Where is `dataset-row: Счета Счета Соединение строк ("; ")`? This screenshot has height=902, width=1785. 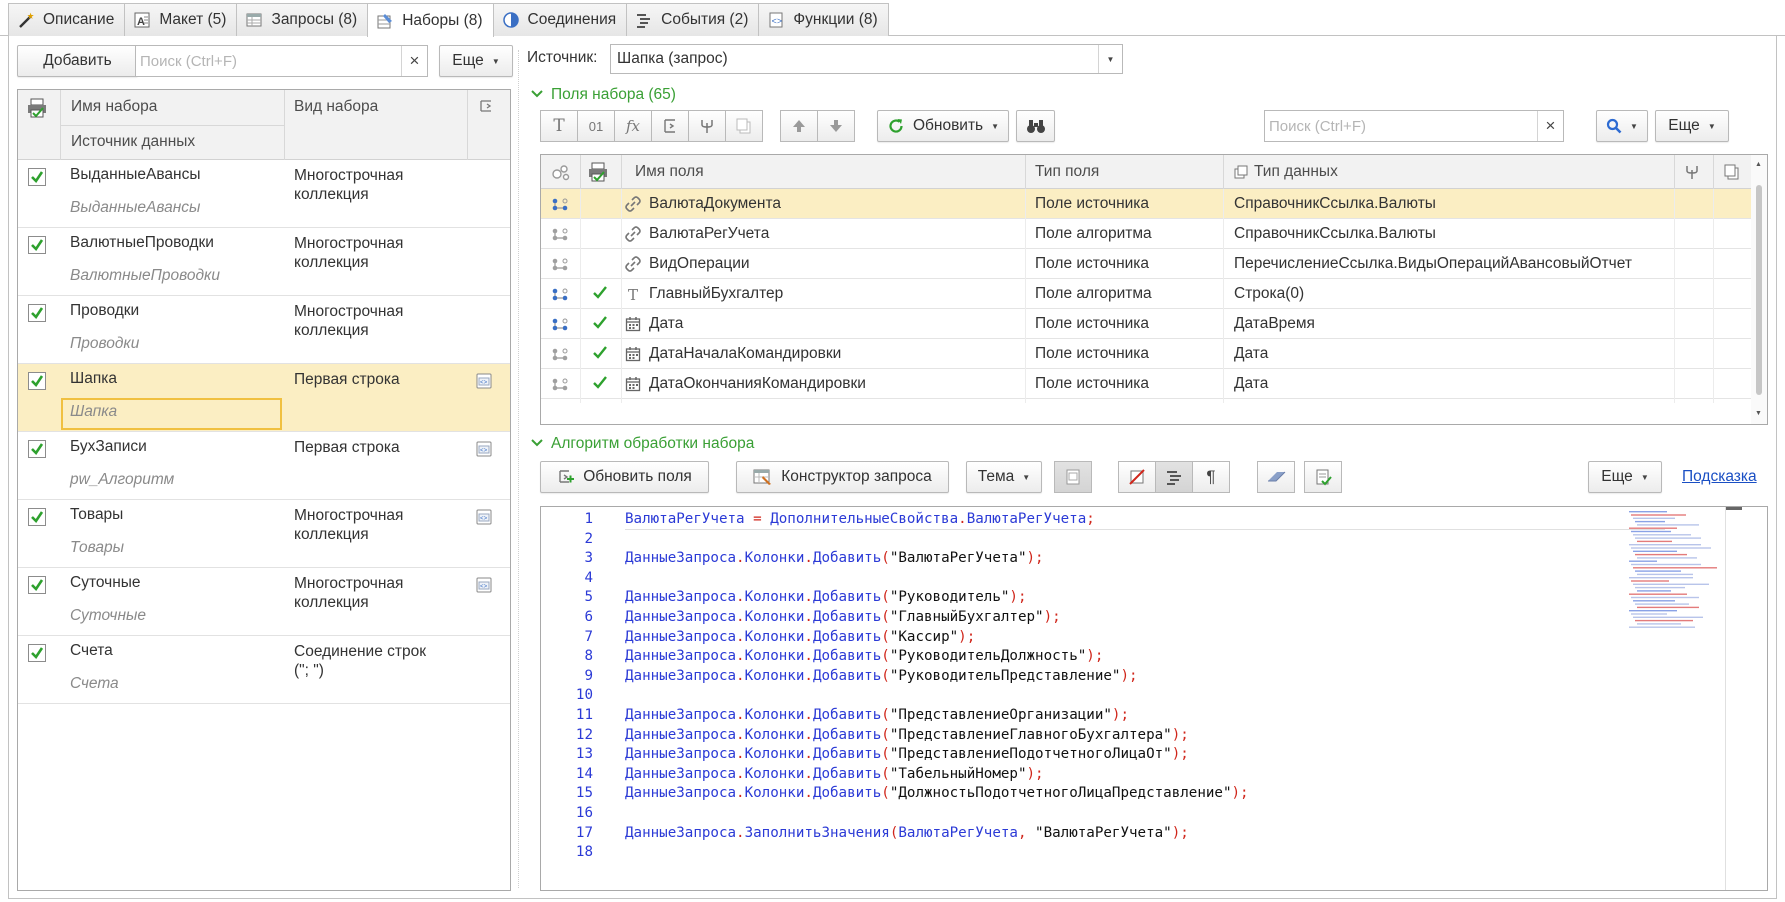
dataset-row: Счета Счета Соединение строк ("; ") is located at coordinates (264, 670).